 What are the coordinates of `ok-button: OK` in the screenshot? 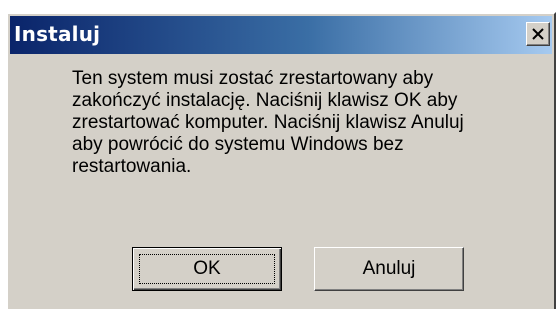 It's located at (207, 269).